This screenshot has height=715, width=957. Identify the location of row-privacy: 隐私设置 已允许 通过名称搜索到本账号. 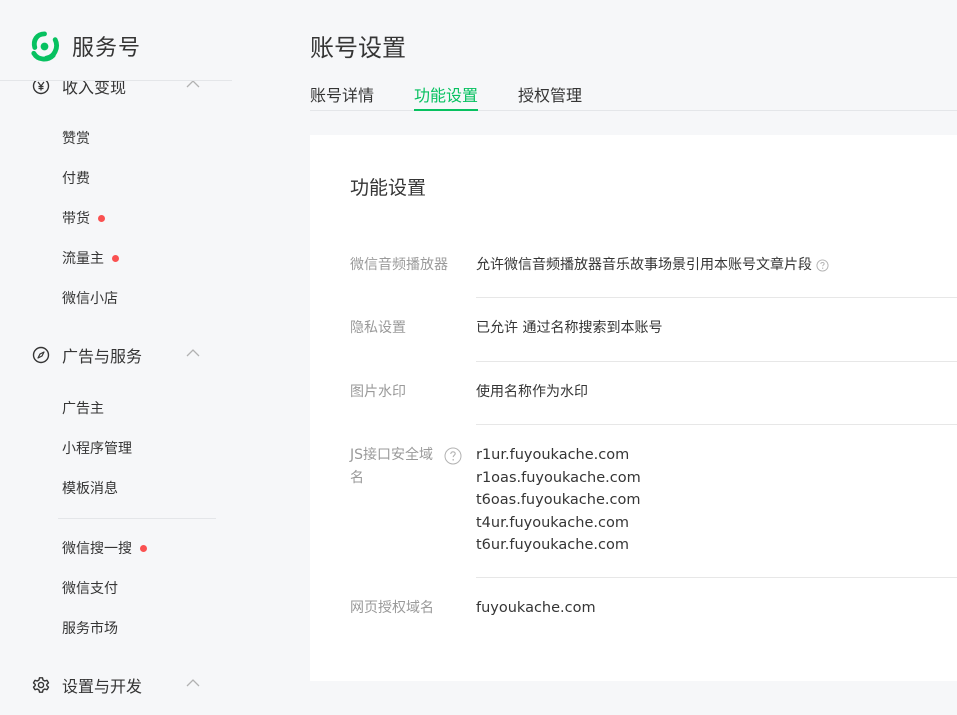
(653, 329).